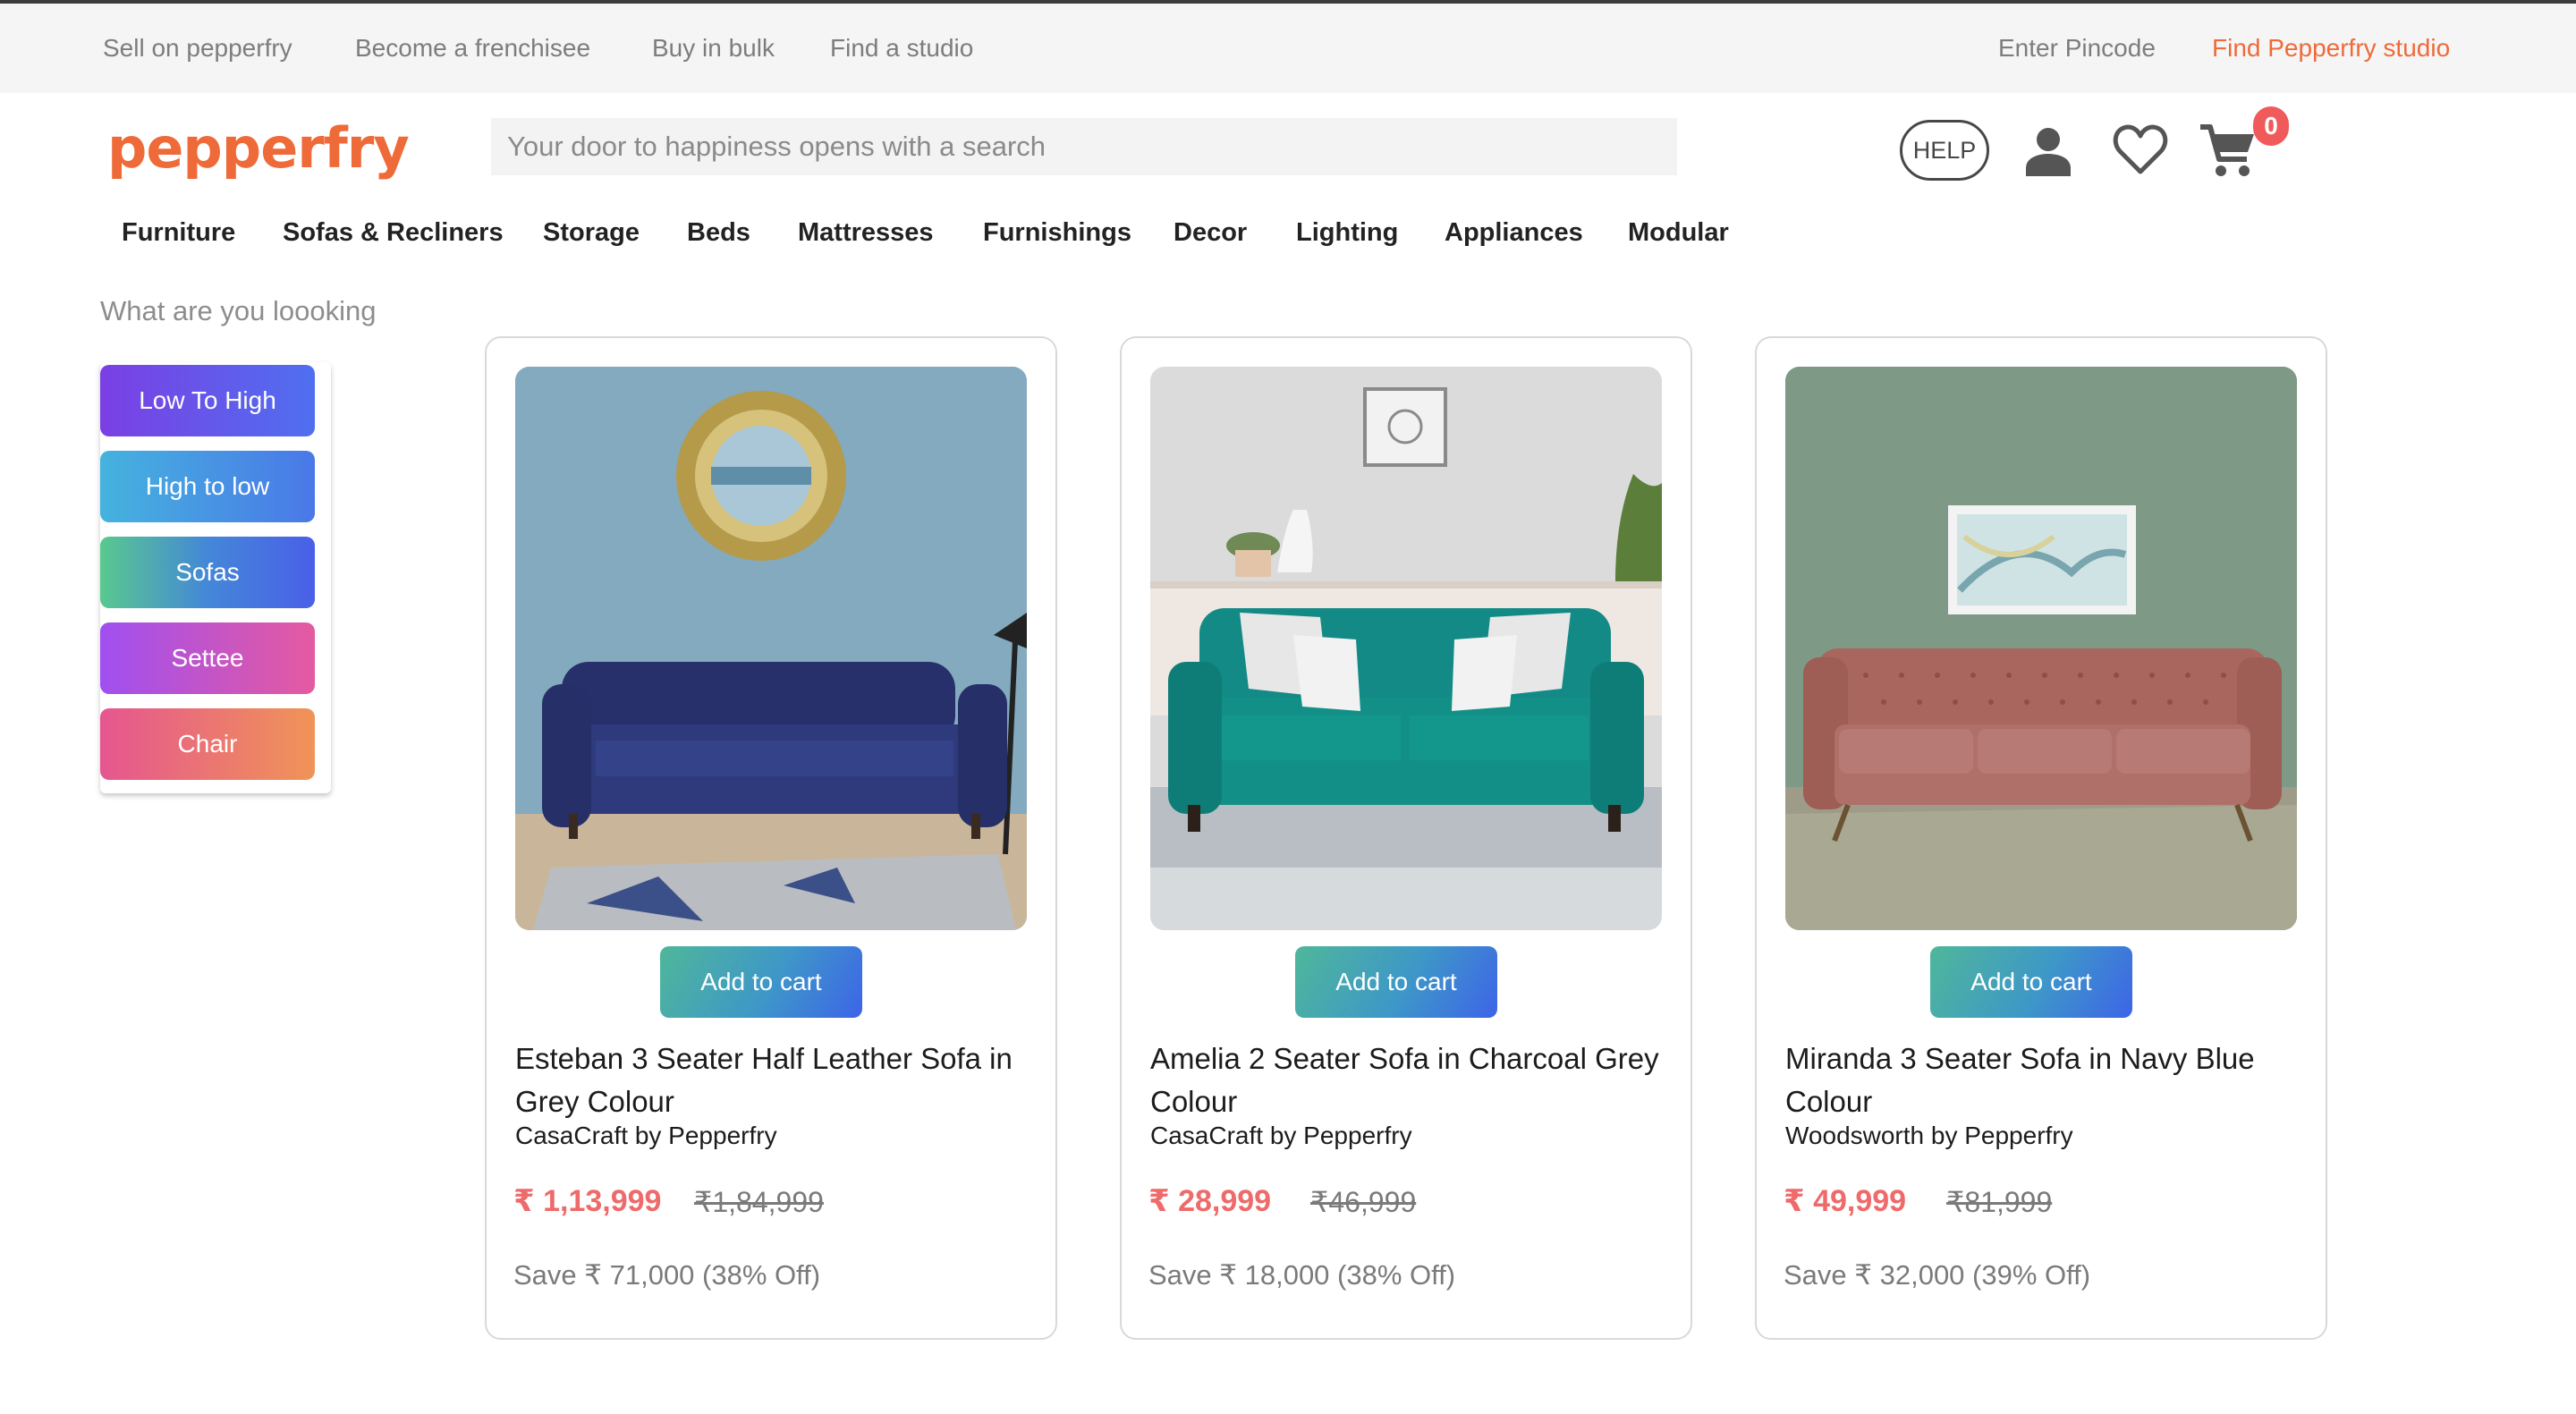  I want to click on filter-chair-button: Chair, so click(207, 744).